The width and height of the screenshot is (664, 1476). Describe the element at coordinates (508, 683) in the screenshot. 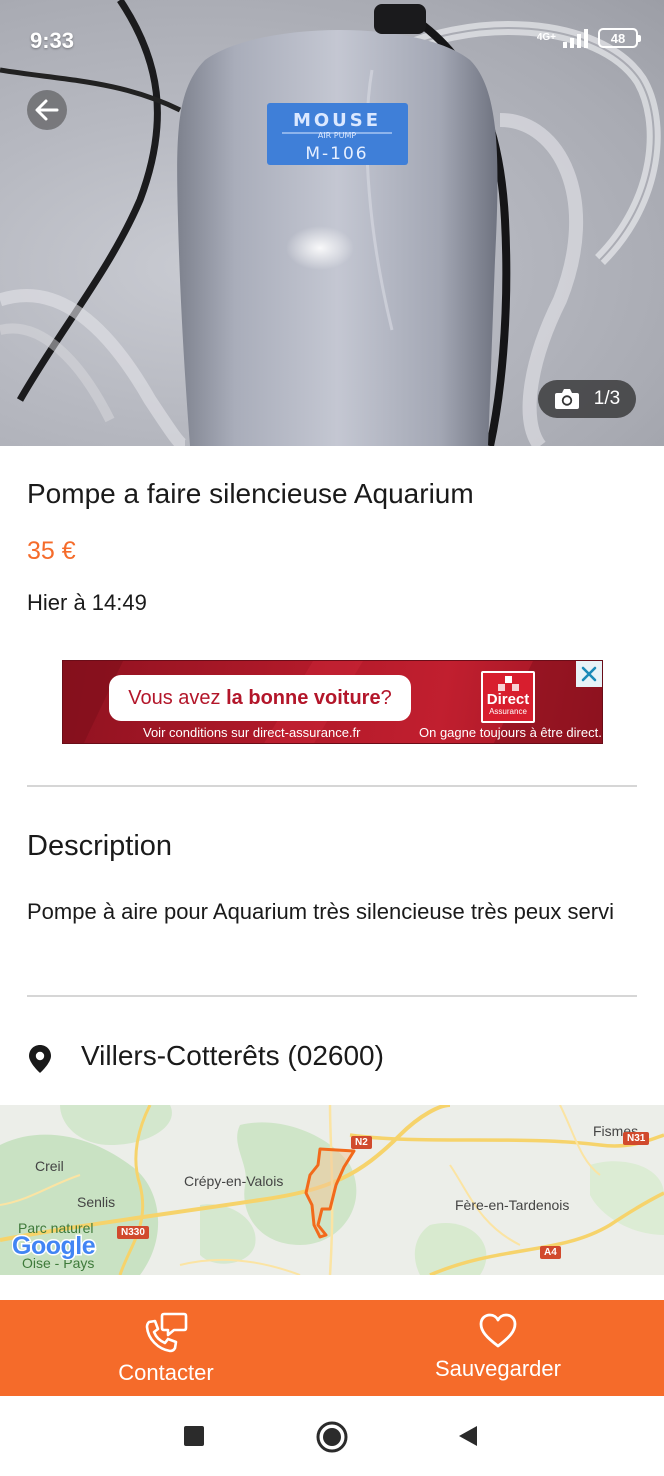

I see `logo-squares-icon` at that location.